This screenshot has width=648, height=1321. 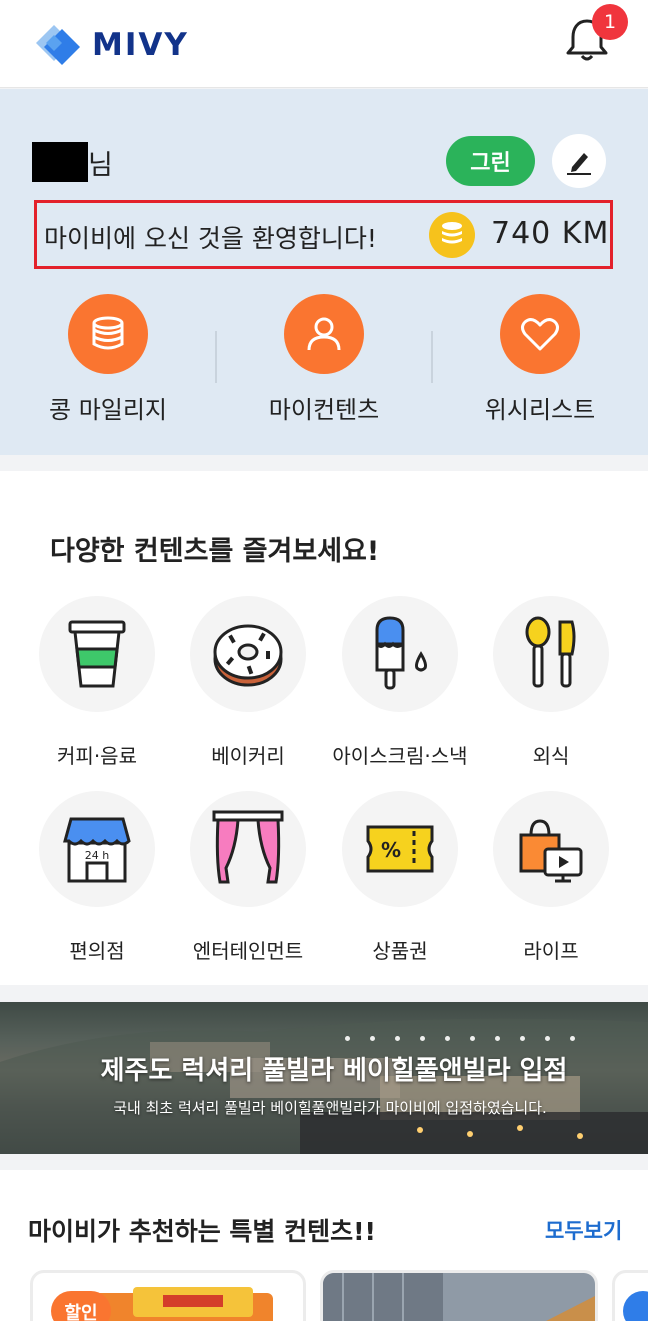 I want to click on coffee-cup-icon, so click(x=97, y=654).